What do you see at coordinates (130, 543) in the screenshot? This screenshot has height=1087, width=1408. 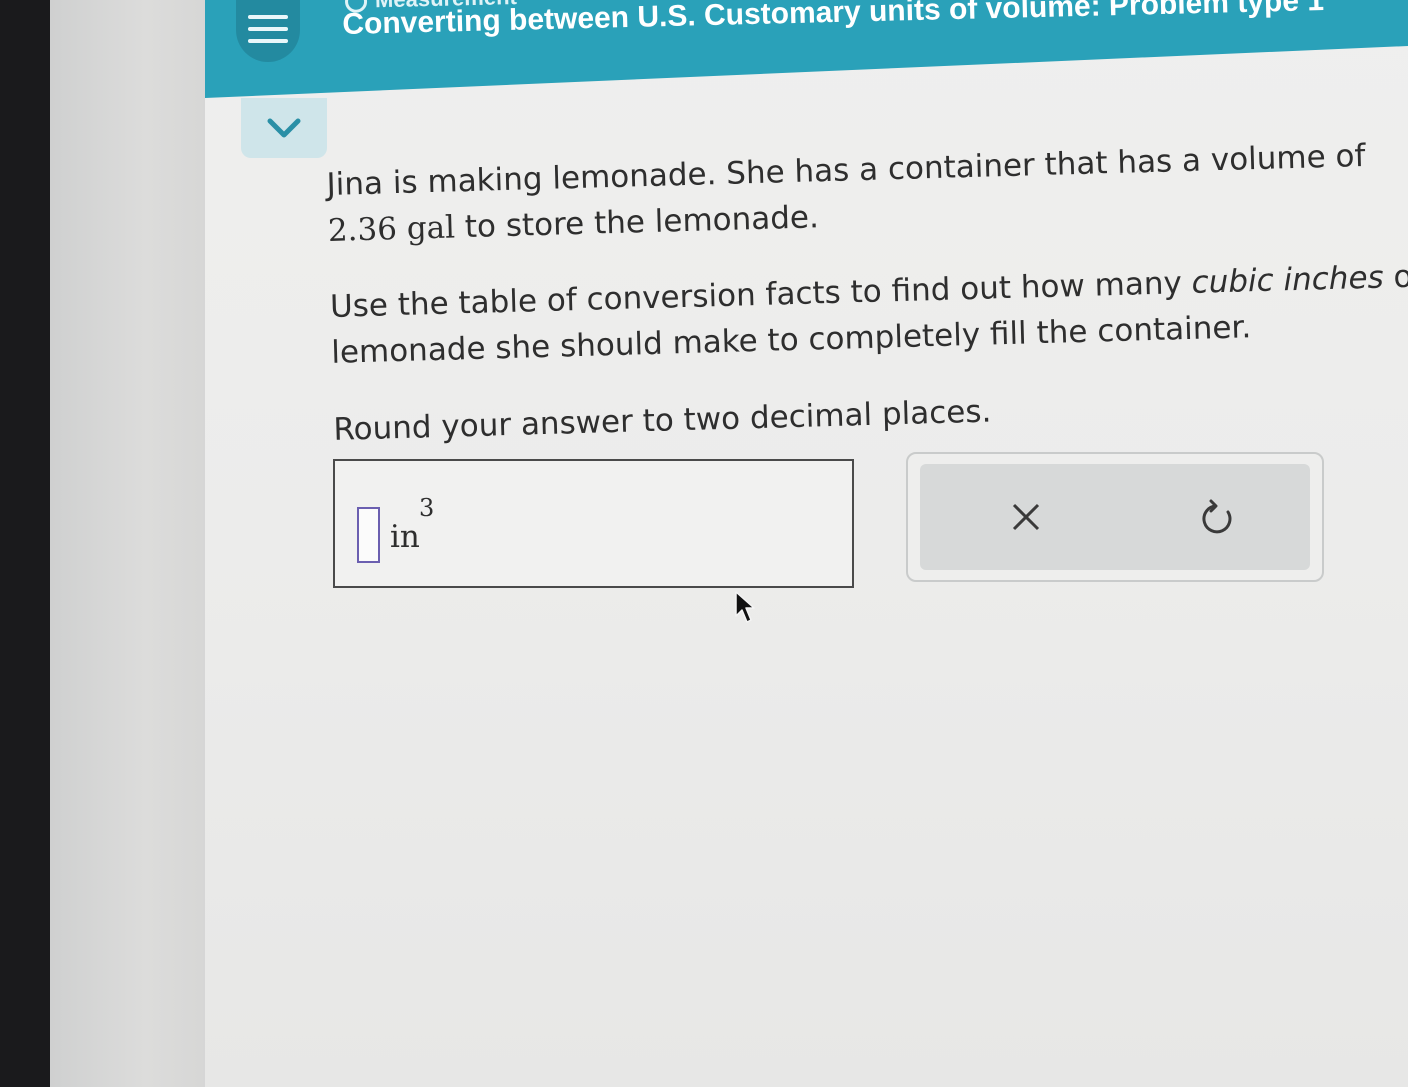 I see `screen-left-margin` at bounding box center [130, 543].